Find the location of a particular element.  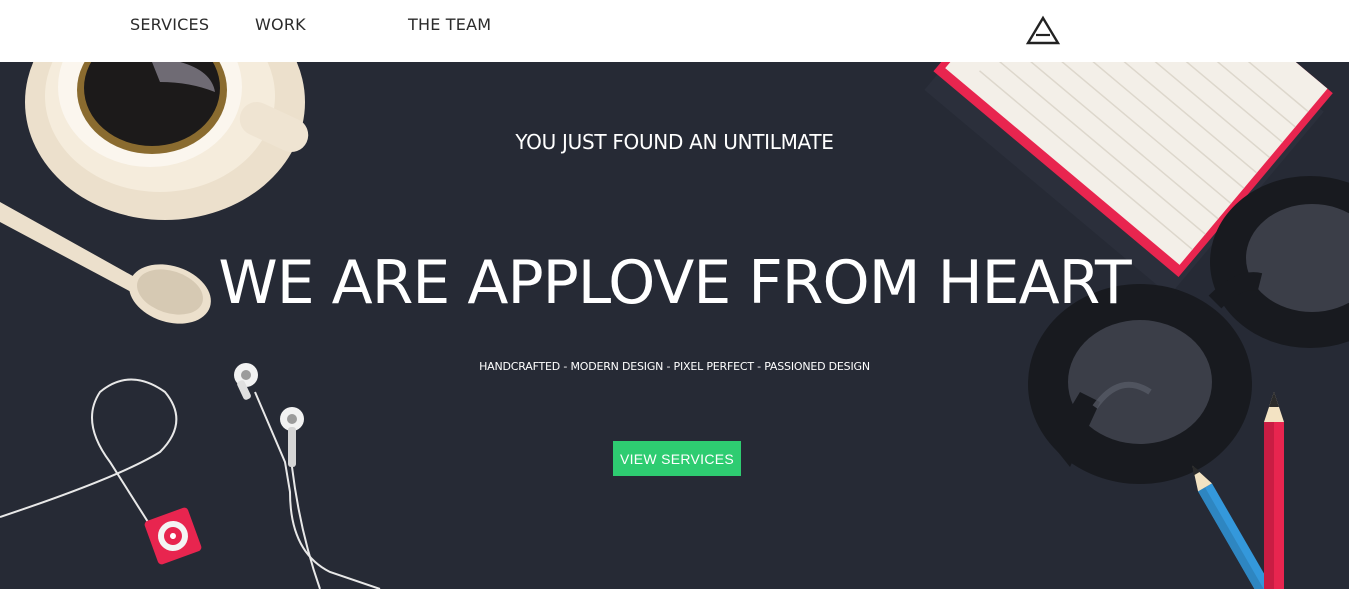

view-services-button: VIEW SERVICES is located at coordinates (677, 458).